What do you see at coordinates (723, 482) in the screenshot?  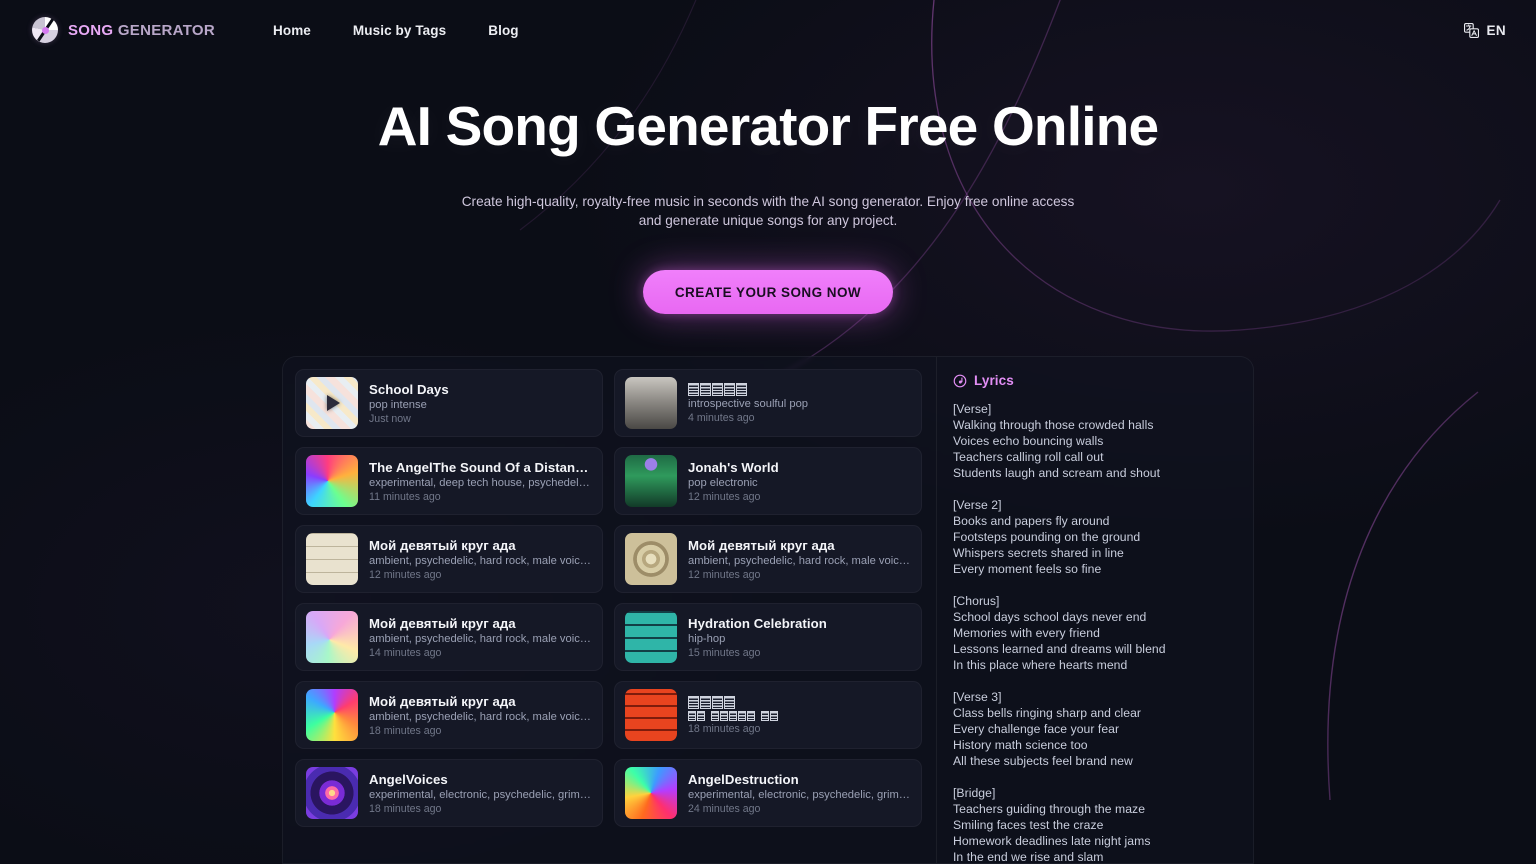 I see `song-genre: pop electronic` at bounding box center [723, 482].